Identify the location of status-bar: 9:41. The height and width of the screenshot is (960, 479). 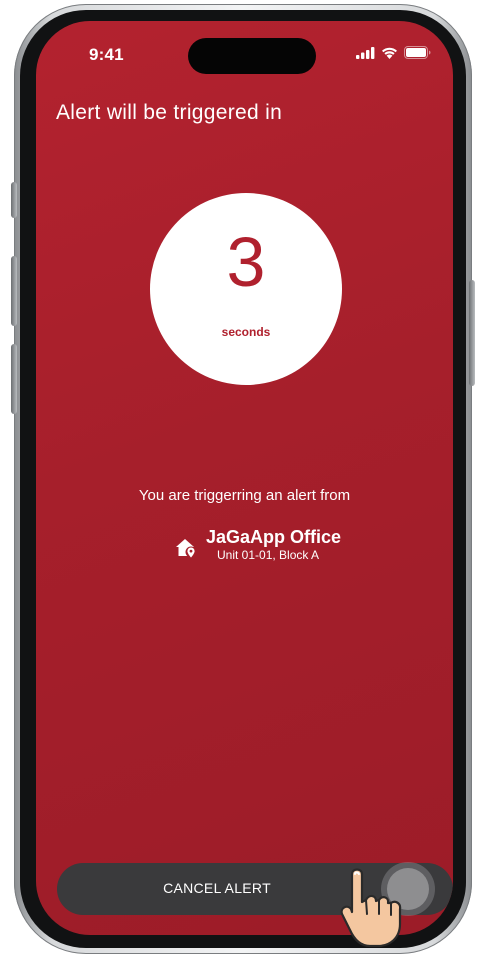
(244, 51).